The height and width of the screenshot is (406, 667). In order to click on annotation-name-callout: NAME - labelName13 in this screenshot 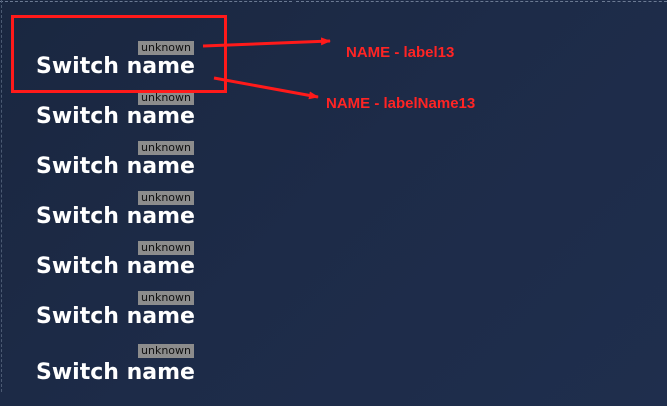, I will do `click(401, 103)`.